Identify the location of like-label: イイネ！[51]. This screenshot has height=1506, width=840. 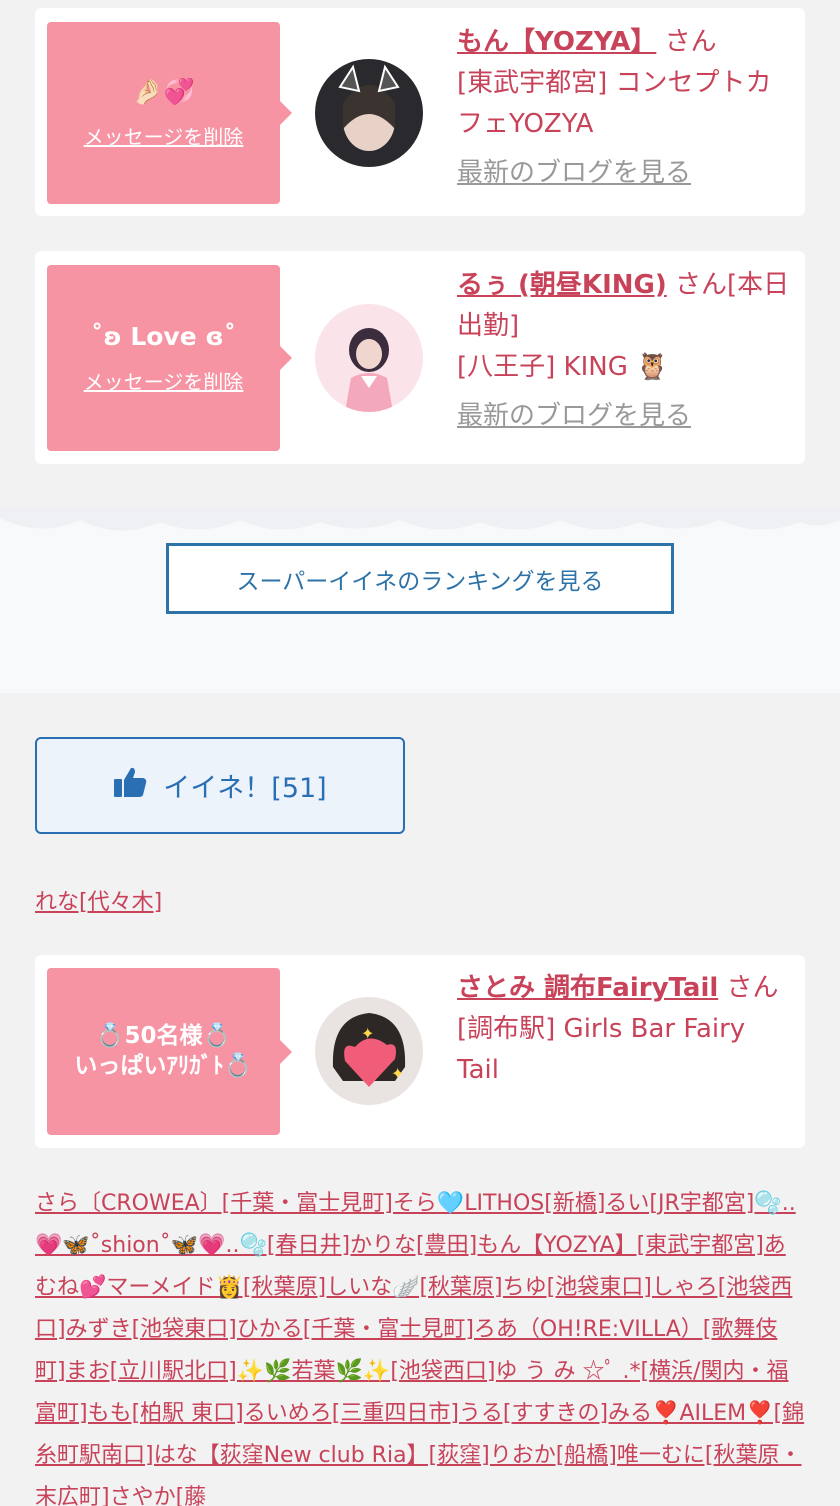
(245, 788).